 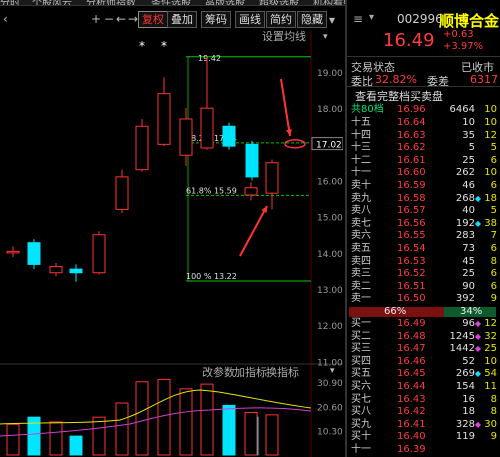 What do you see at coordinates (423, 86) in the screenshot?
I see `divider` at bounding box center [423, 86].